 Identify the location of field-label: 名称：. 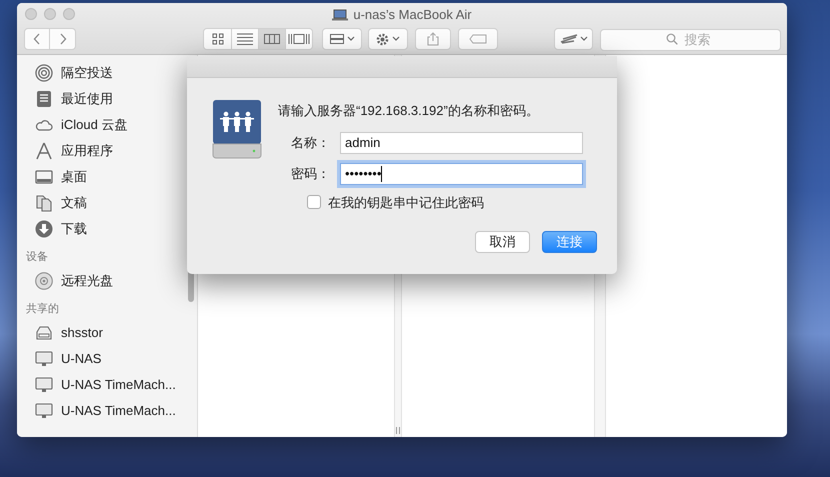
(310, 143).